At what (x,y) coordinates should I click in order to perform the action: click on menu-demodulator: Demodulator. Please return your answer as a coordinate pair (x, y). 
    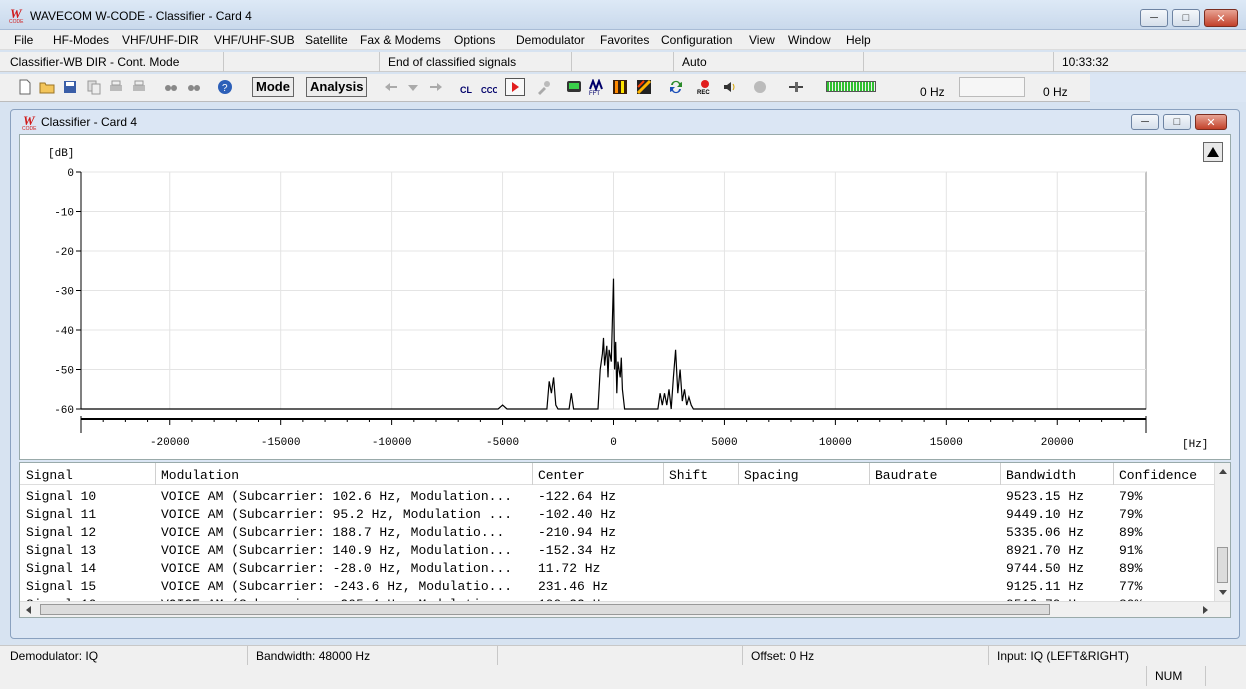
    Looking at the image, I should click on (550, 40).